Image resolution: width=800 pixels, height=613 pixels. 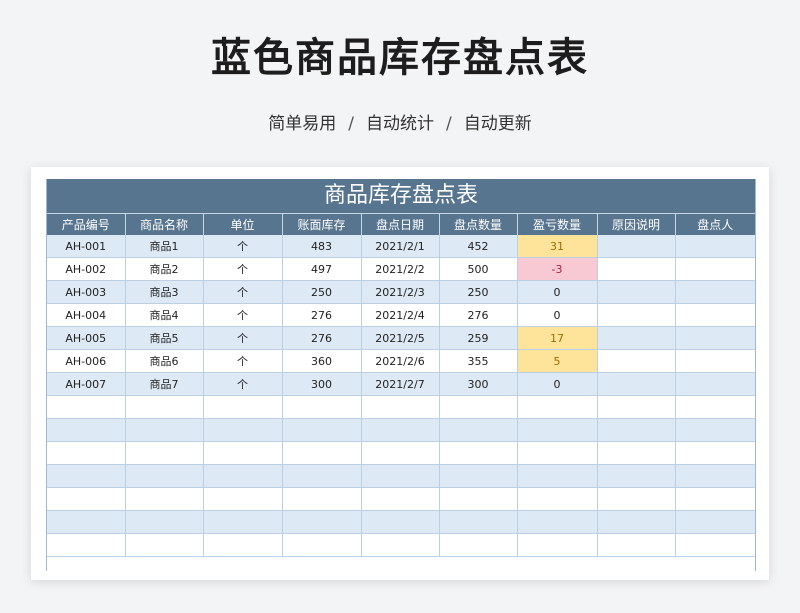 What do you see at coordinates (322, 361) in the screenshot?
I see `cell-book-stock: 360` at bounding box center [322, 361].